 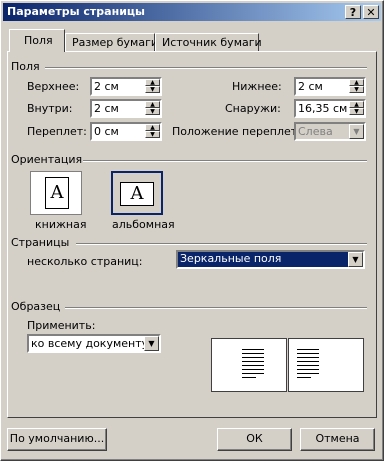 I want to click on preview-group-label: Образец, so click(x=36, y=306).